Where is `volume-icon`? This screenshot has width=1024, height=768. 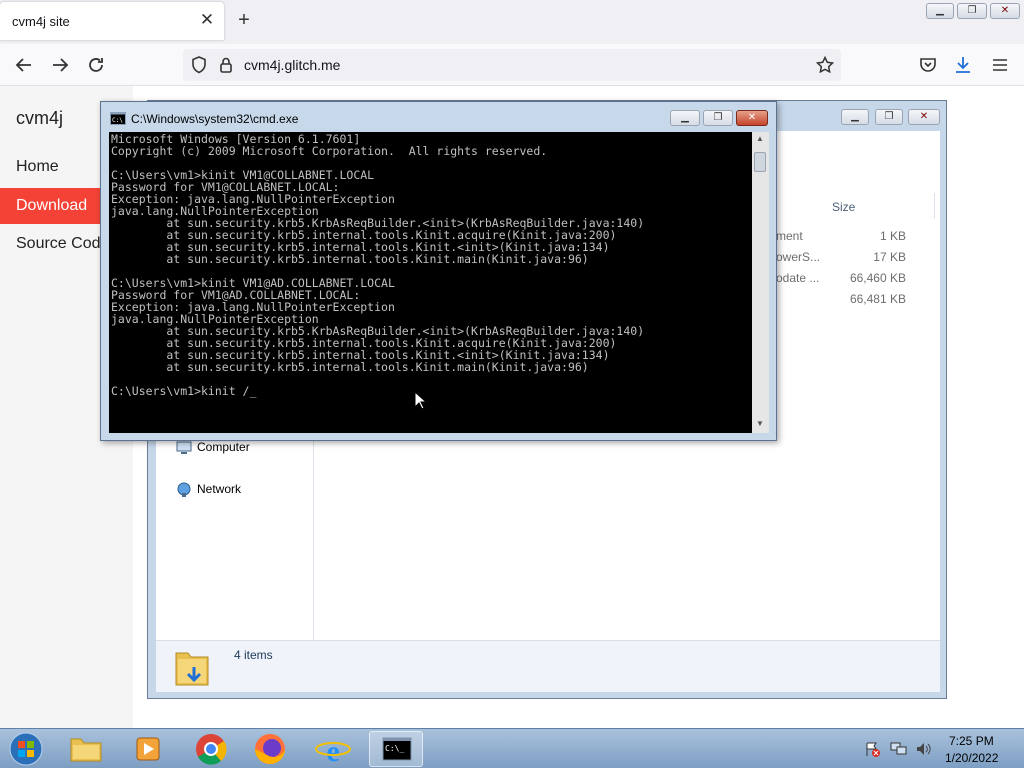
volume-icon is located at coordinates (924, 751).